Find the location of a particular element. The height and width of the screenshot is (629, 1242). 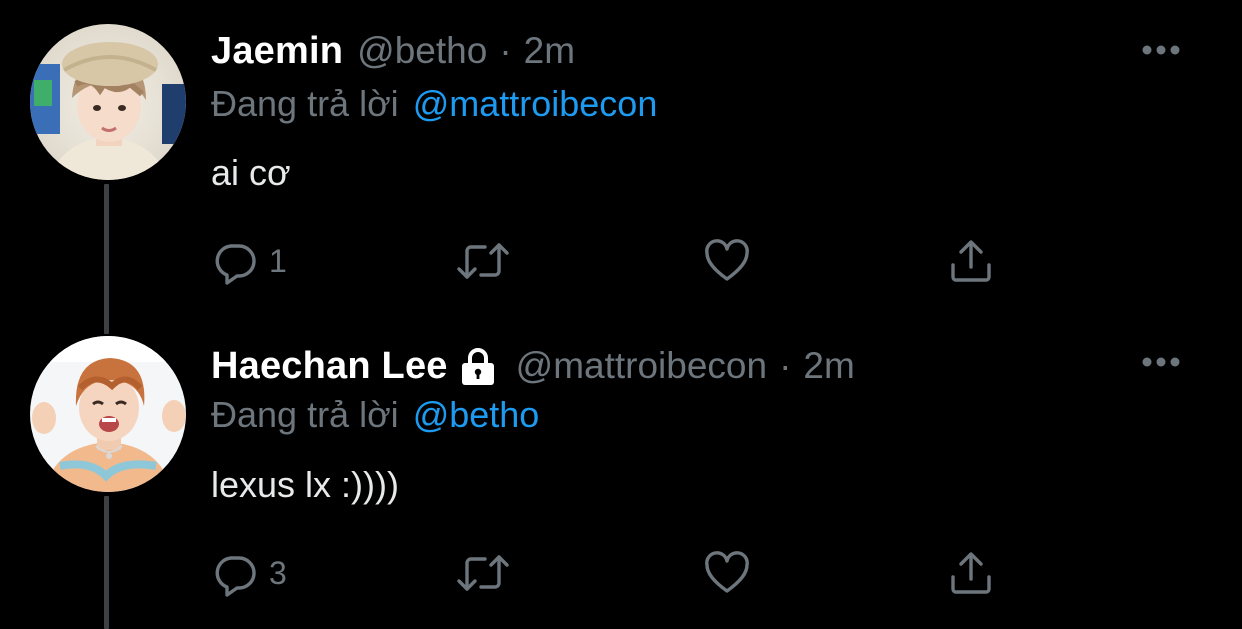

reply-count: 1 is located at coordinates (278, 260).